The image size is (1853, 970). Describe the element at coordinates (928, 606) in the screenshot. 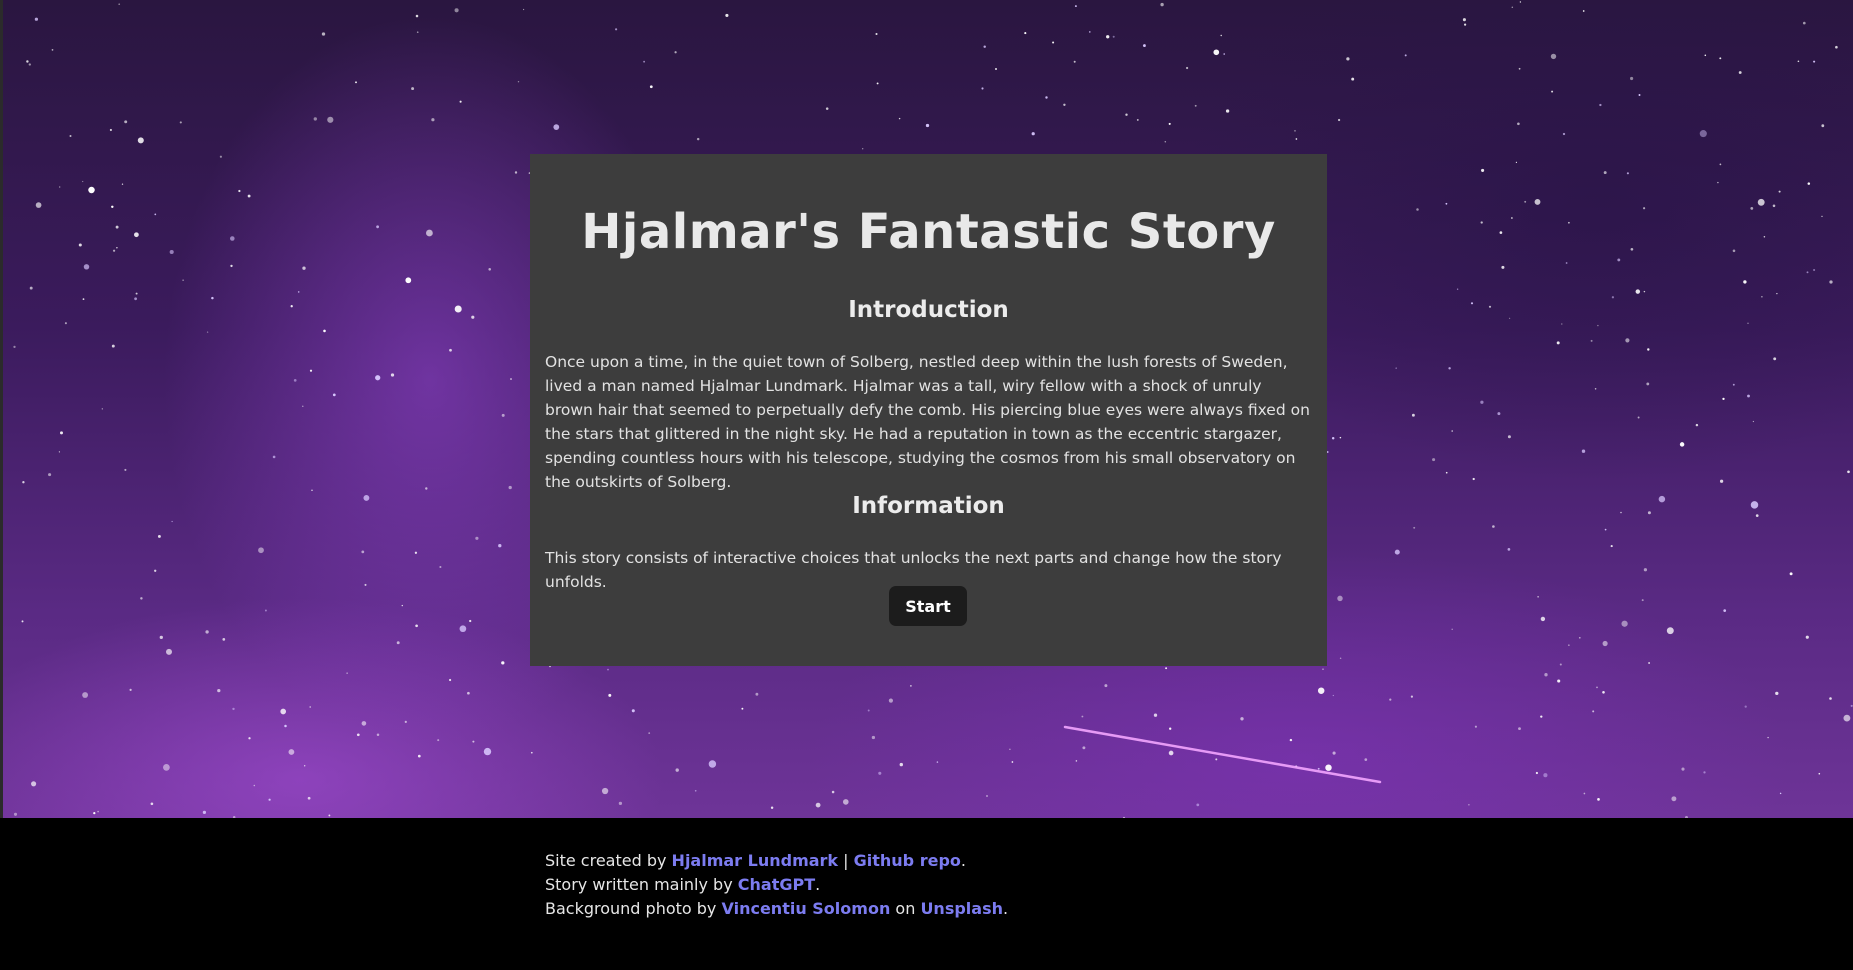

I see `start-button: Start` at that location.